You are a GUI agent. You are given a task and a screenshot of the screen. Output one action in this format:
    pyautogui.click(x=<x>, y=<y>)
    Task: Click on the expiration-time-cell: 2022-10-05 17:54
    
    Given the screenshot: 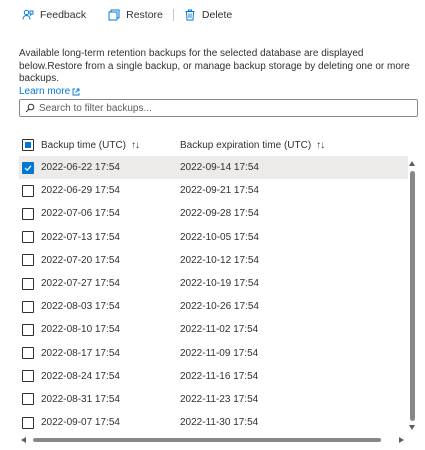 What is the action you would take?
    pyautogui.click(x=219, y=237)
    